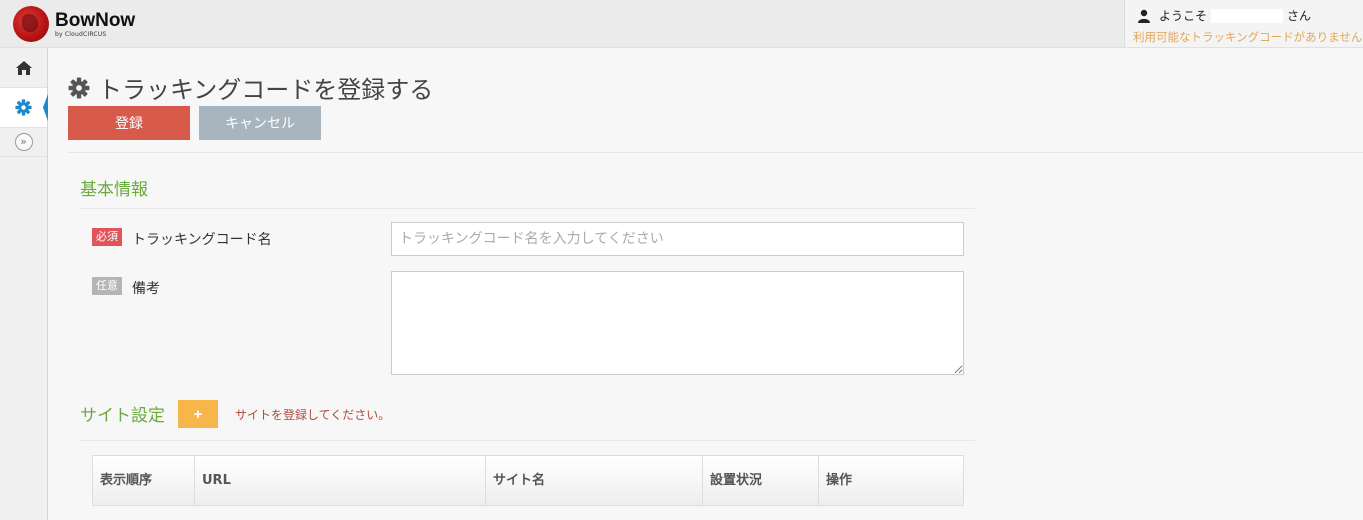  I want to click on page-title: トラッキングコードを登録する, so click(250, 87).